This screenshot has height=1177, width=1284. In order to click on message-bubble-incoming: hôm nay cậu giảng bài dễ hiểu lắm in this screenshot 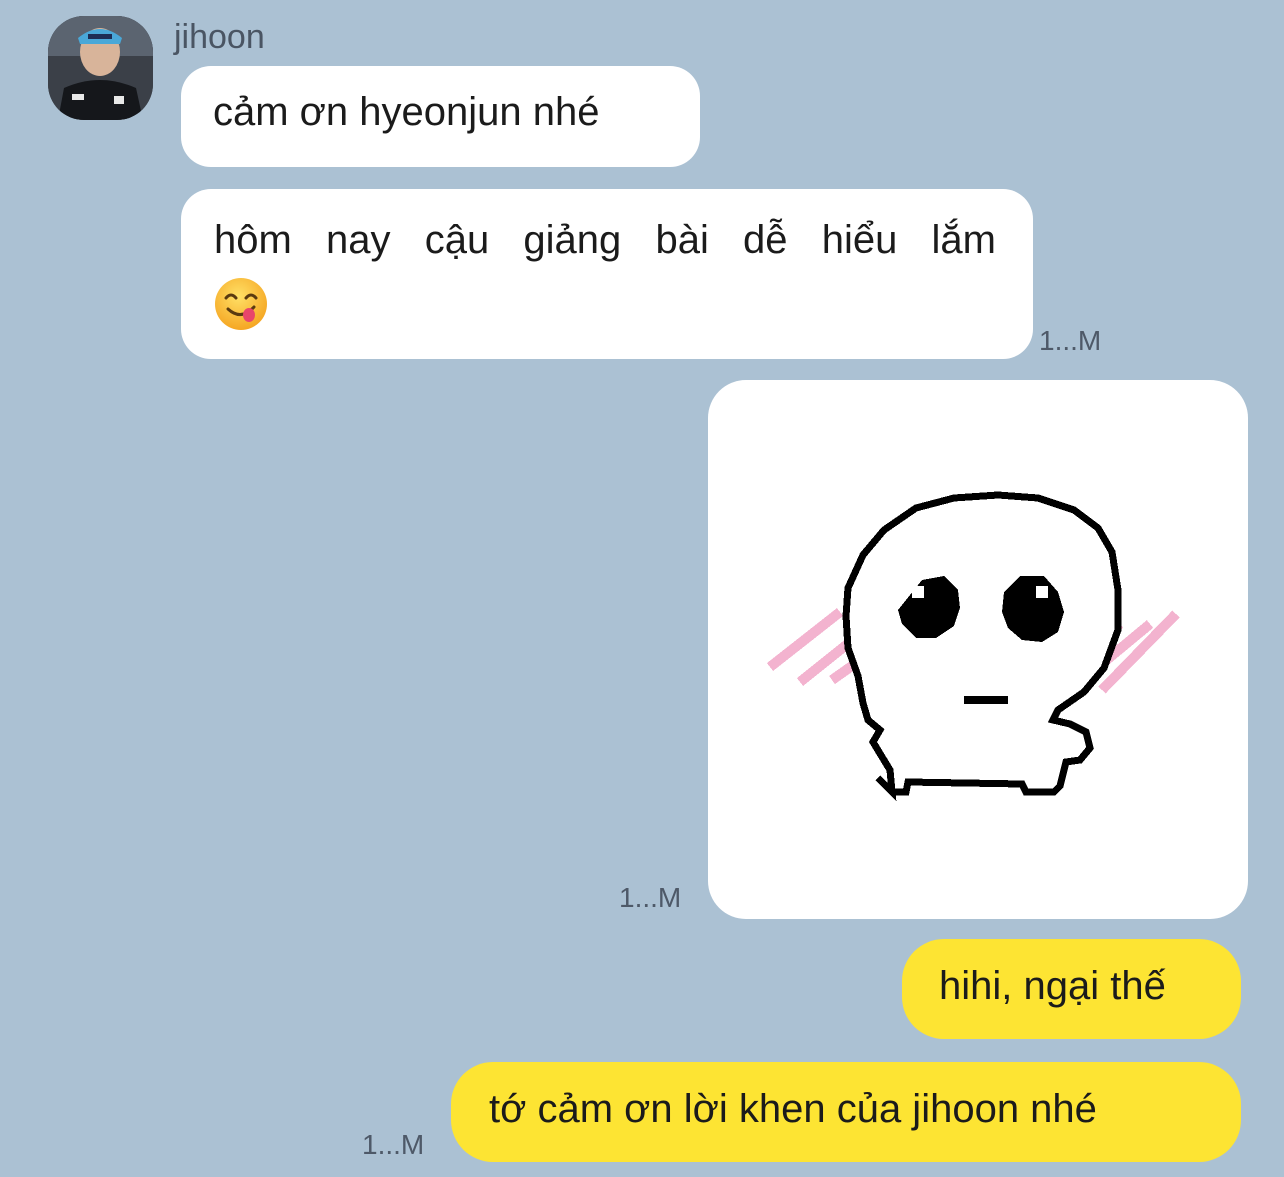, I will do `click(607, 274)`.